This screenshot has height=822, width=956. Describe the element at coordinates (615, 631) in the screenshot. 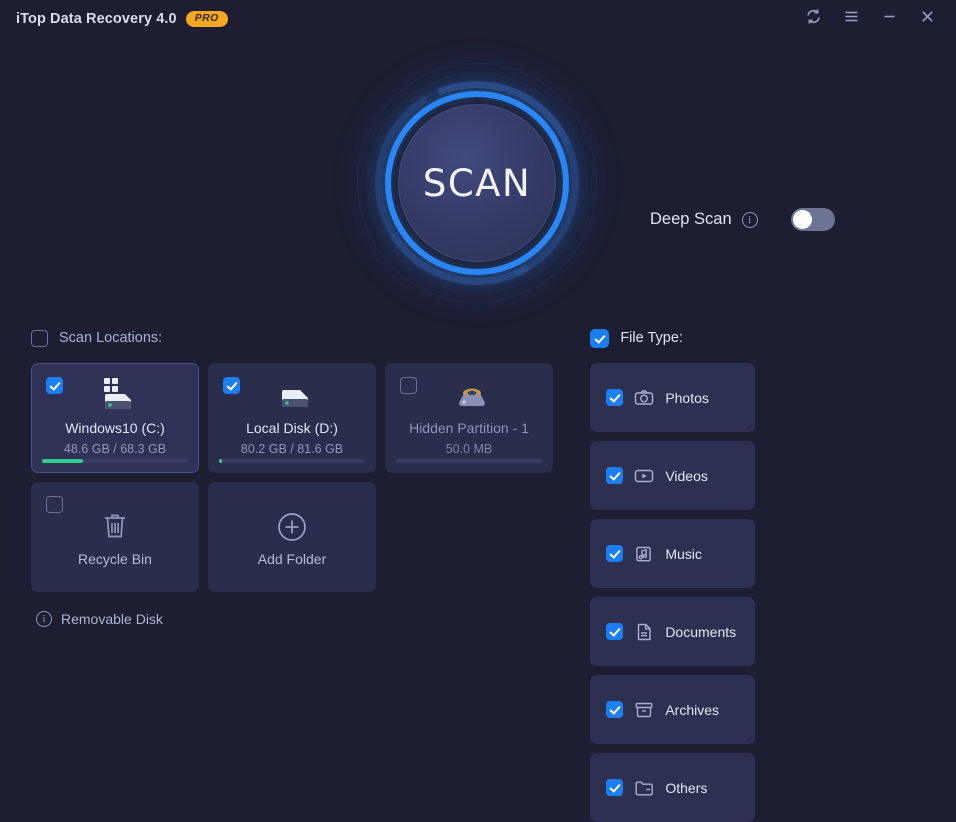

I see `file-type-checkbox-documents` at that location.